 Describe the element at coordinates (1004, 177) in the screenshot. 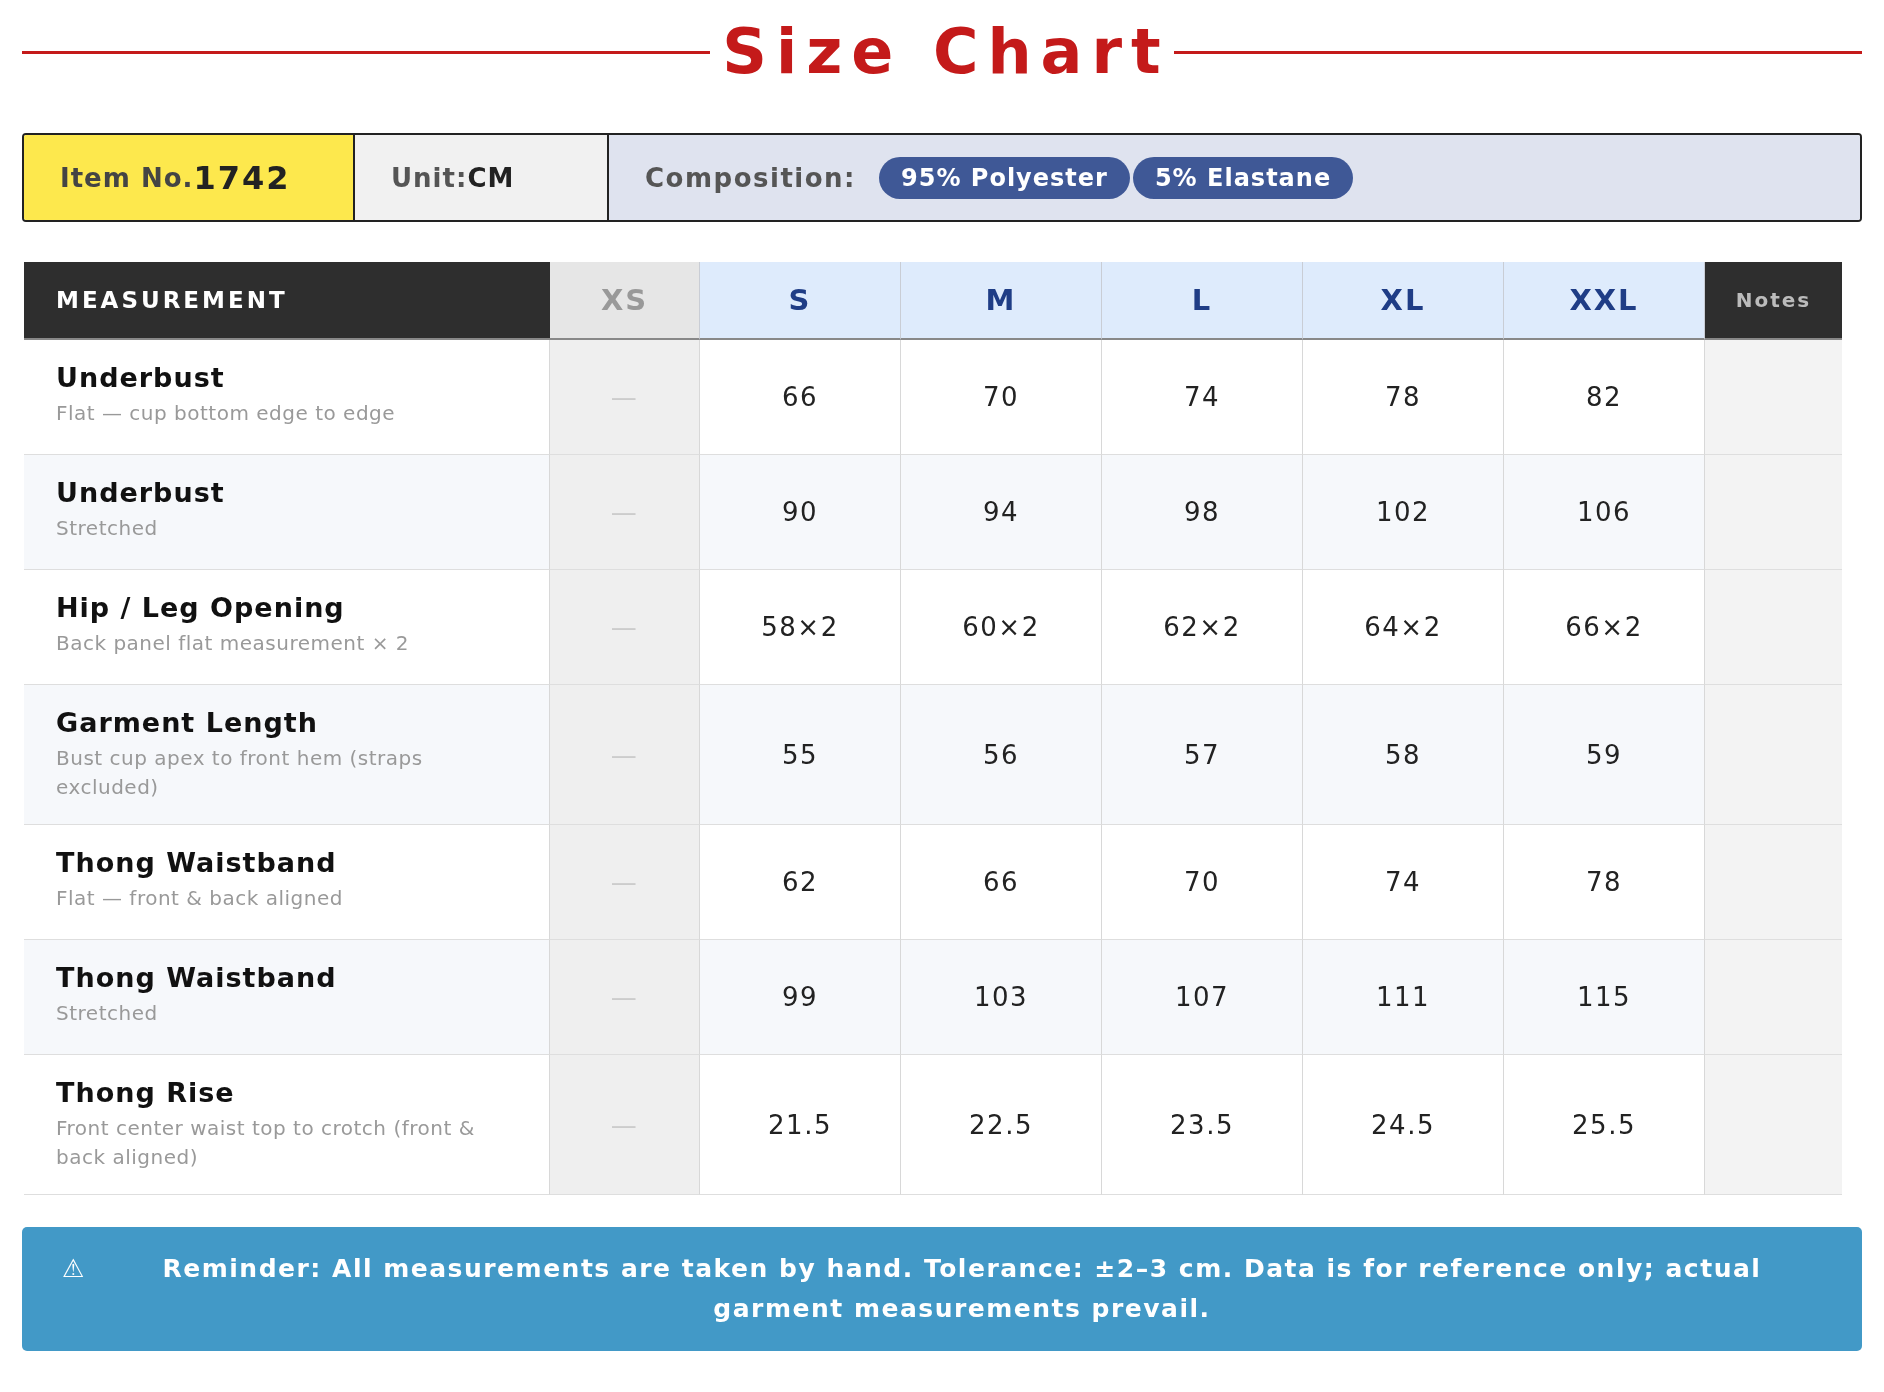

I see `material-tag: 95% Polyester` at that location.